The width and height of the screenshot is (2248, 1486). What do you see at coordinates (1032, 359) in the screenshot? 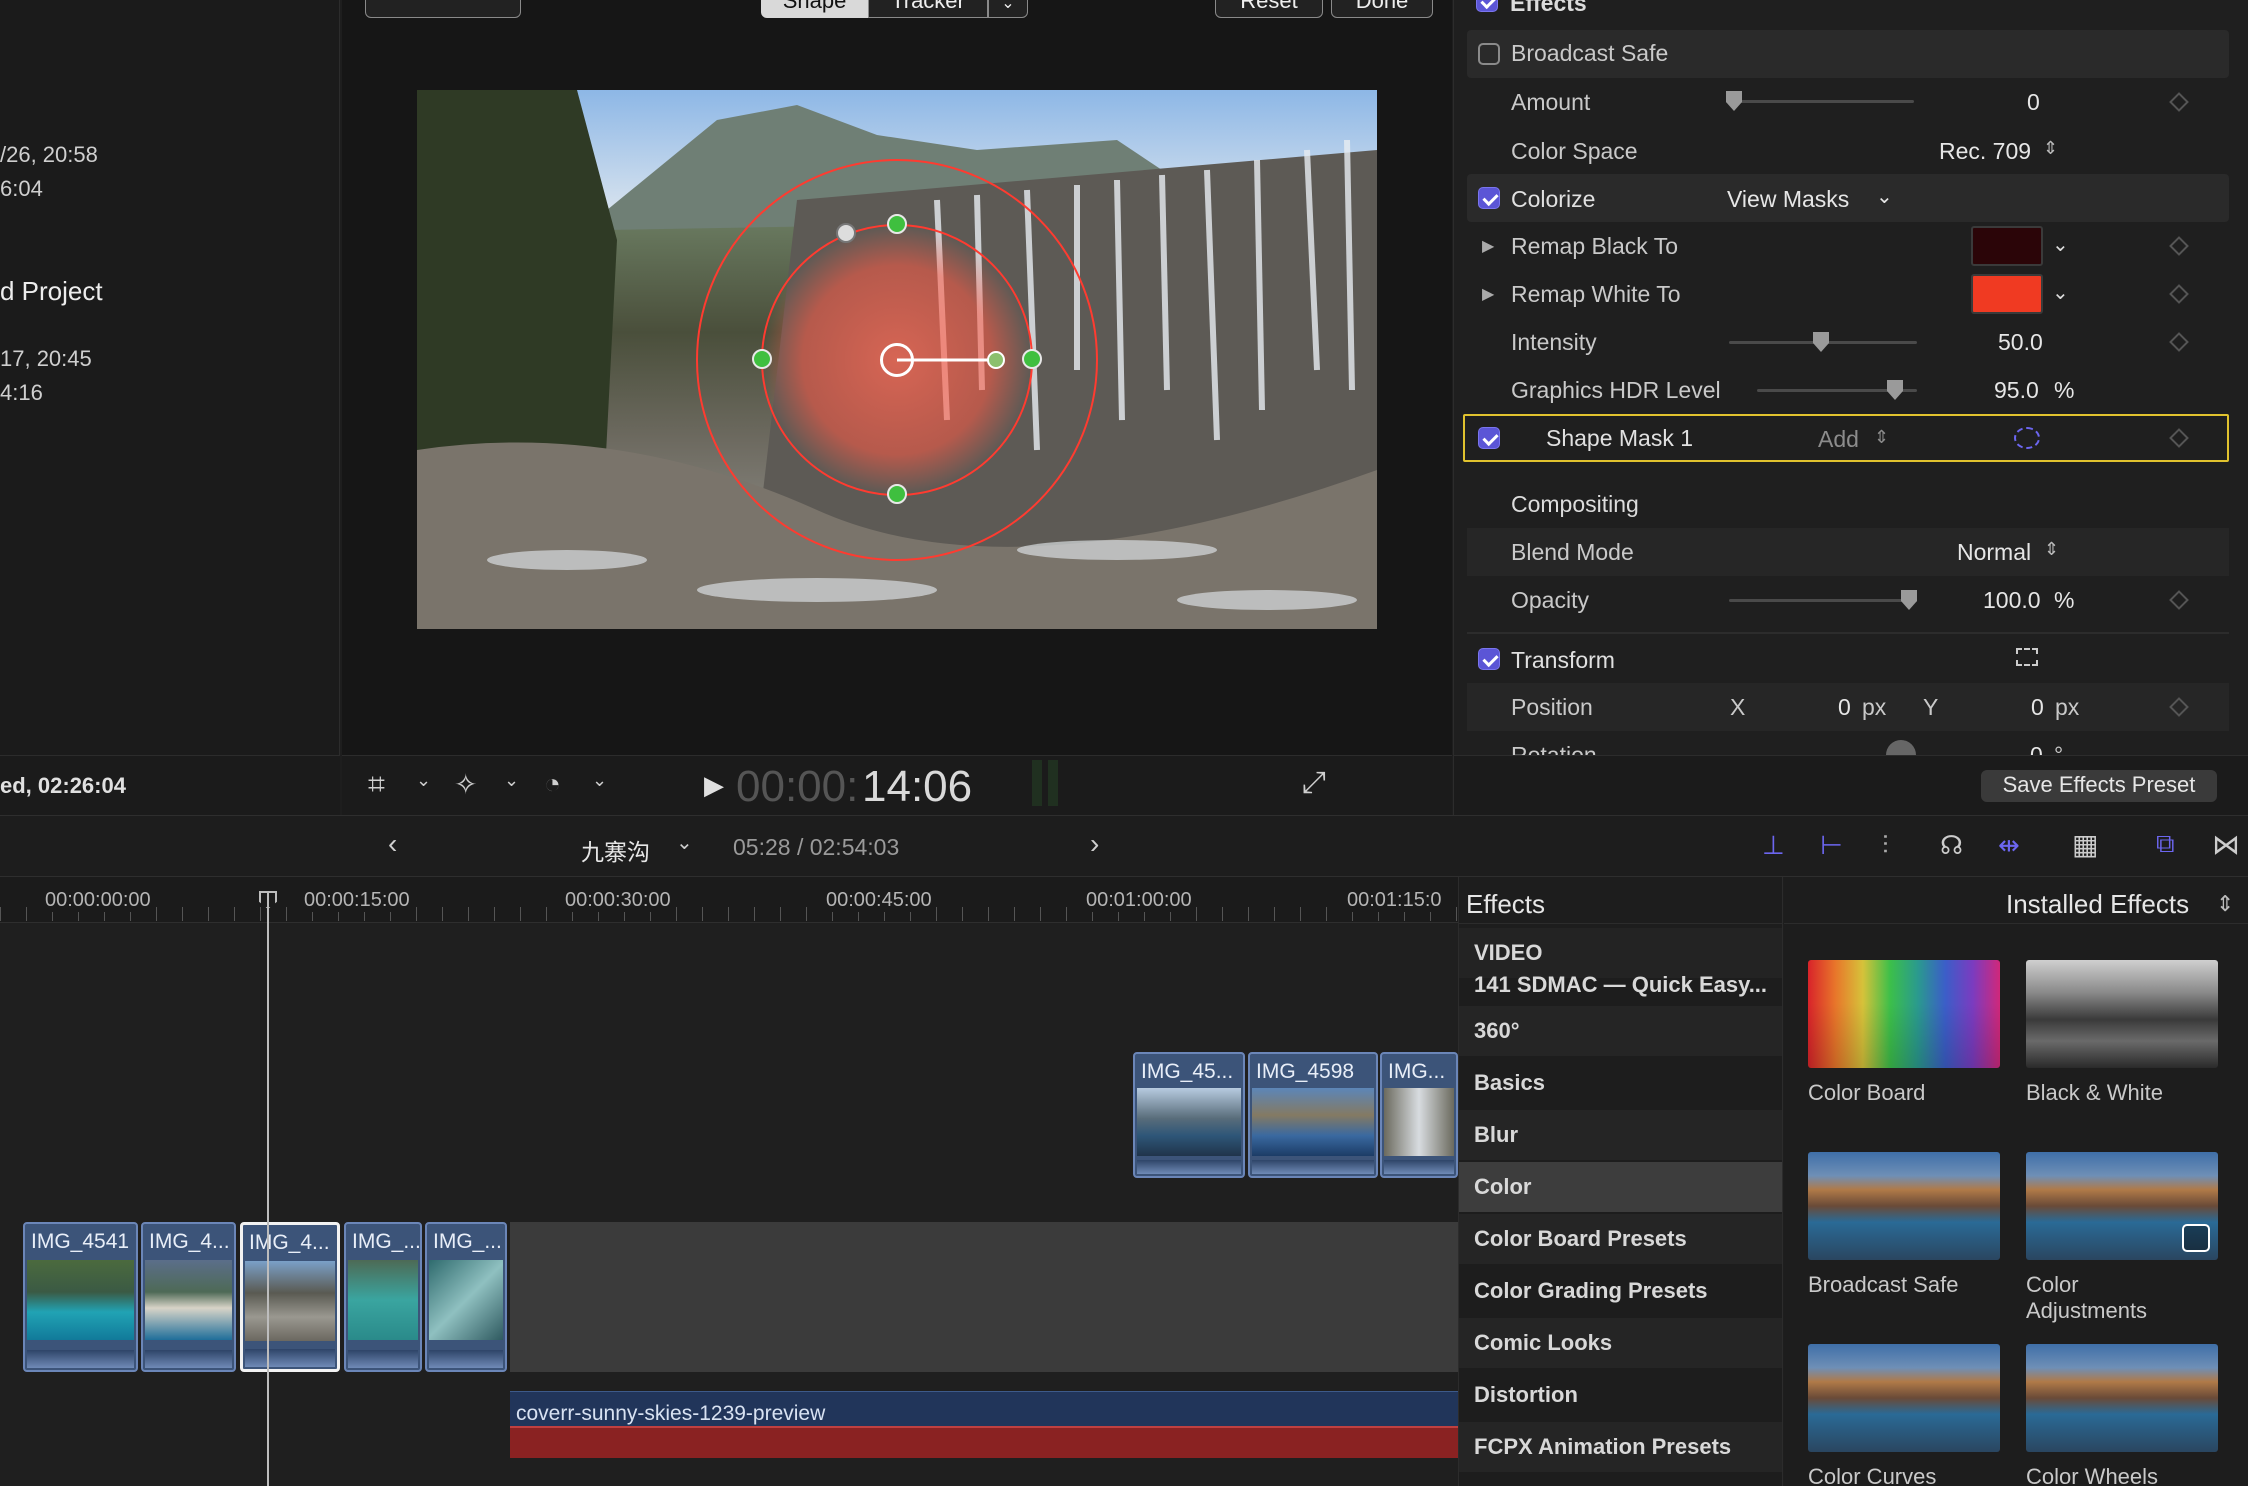
I see `mask-right-handle` at bounding box center [1032, 359].